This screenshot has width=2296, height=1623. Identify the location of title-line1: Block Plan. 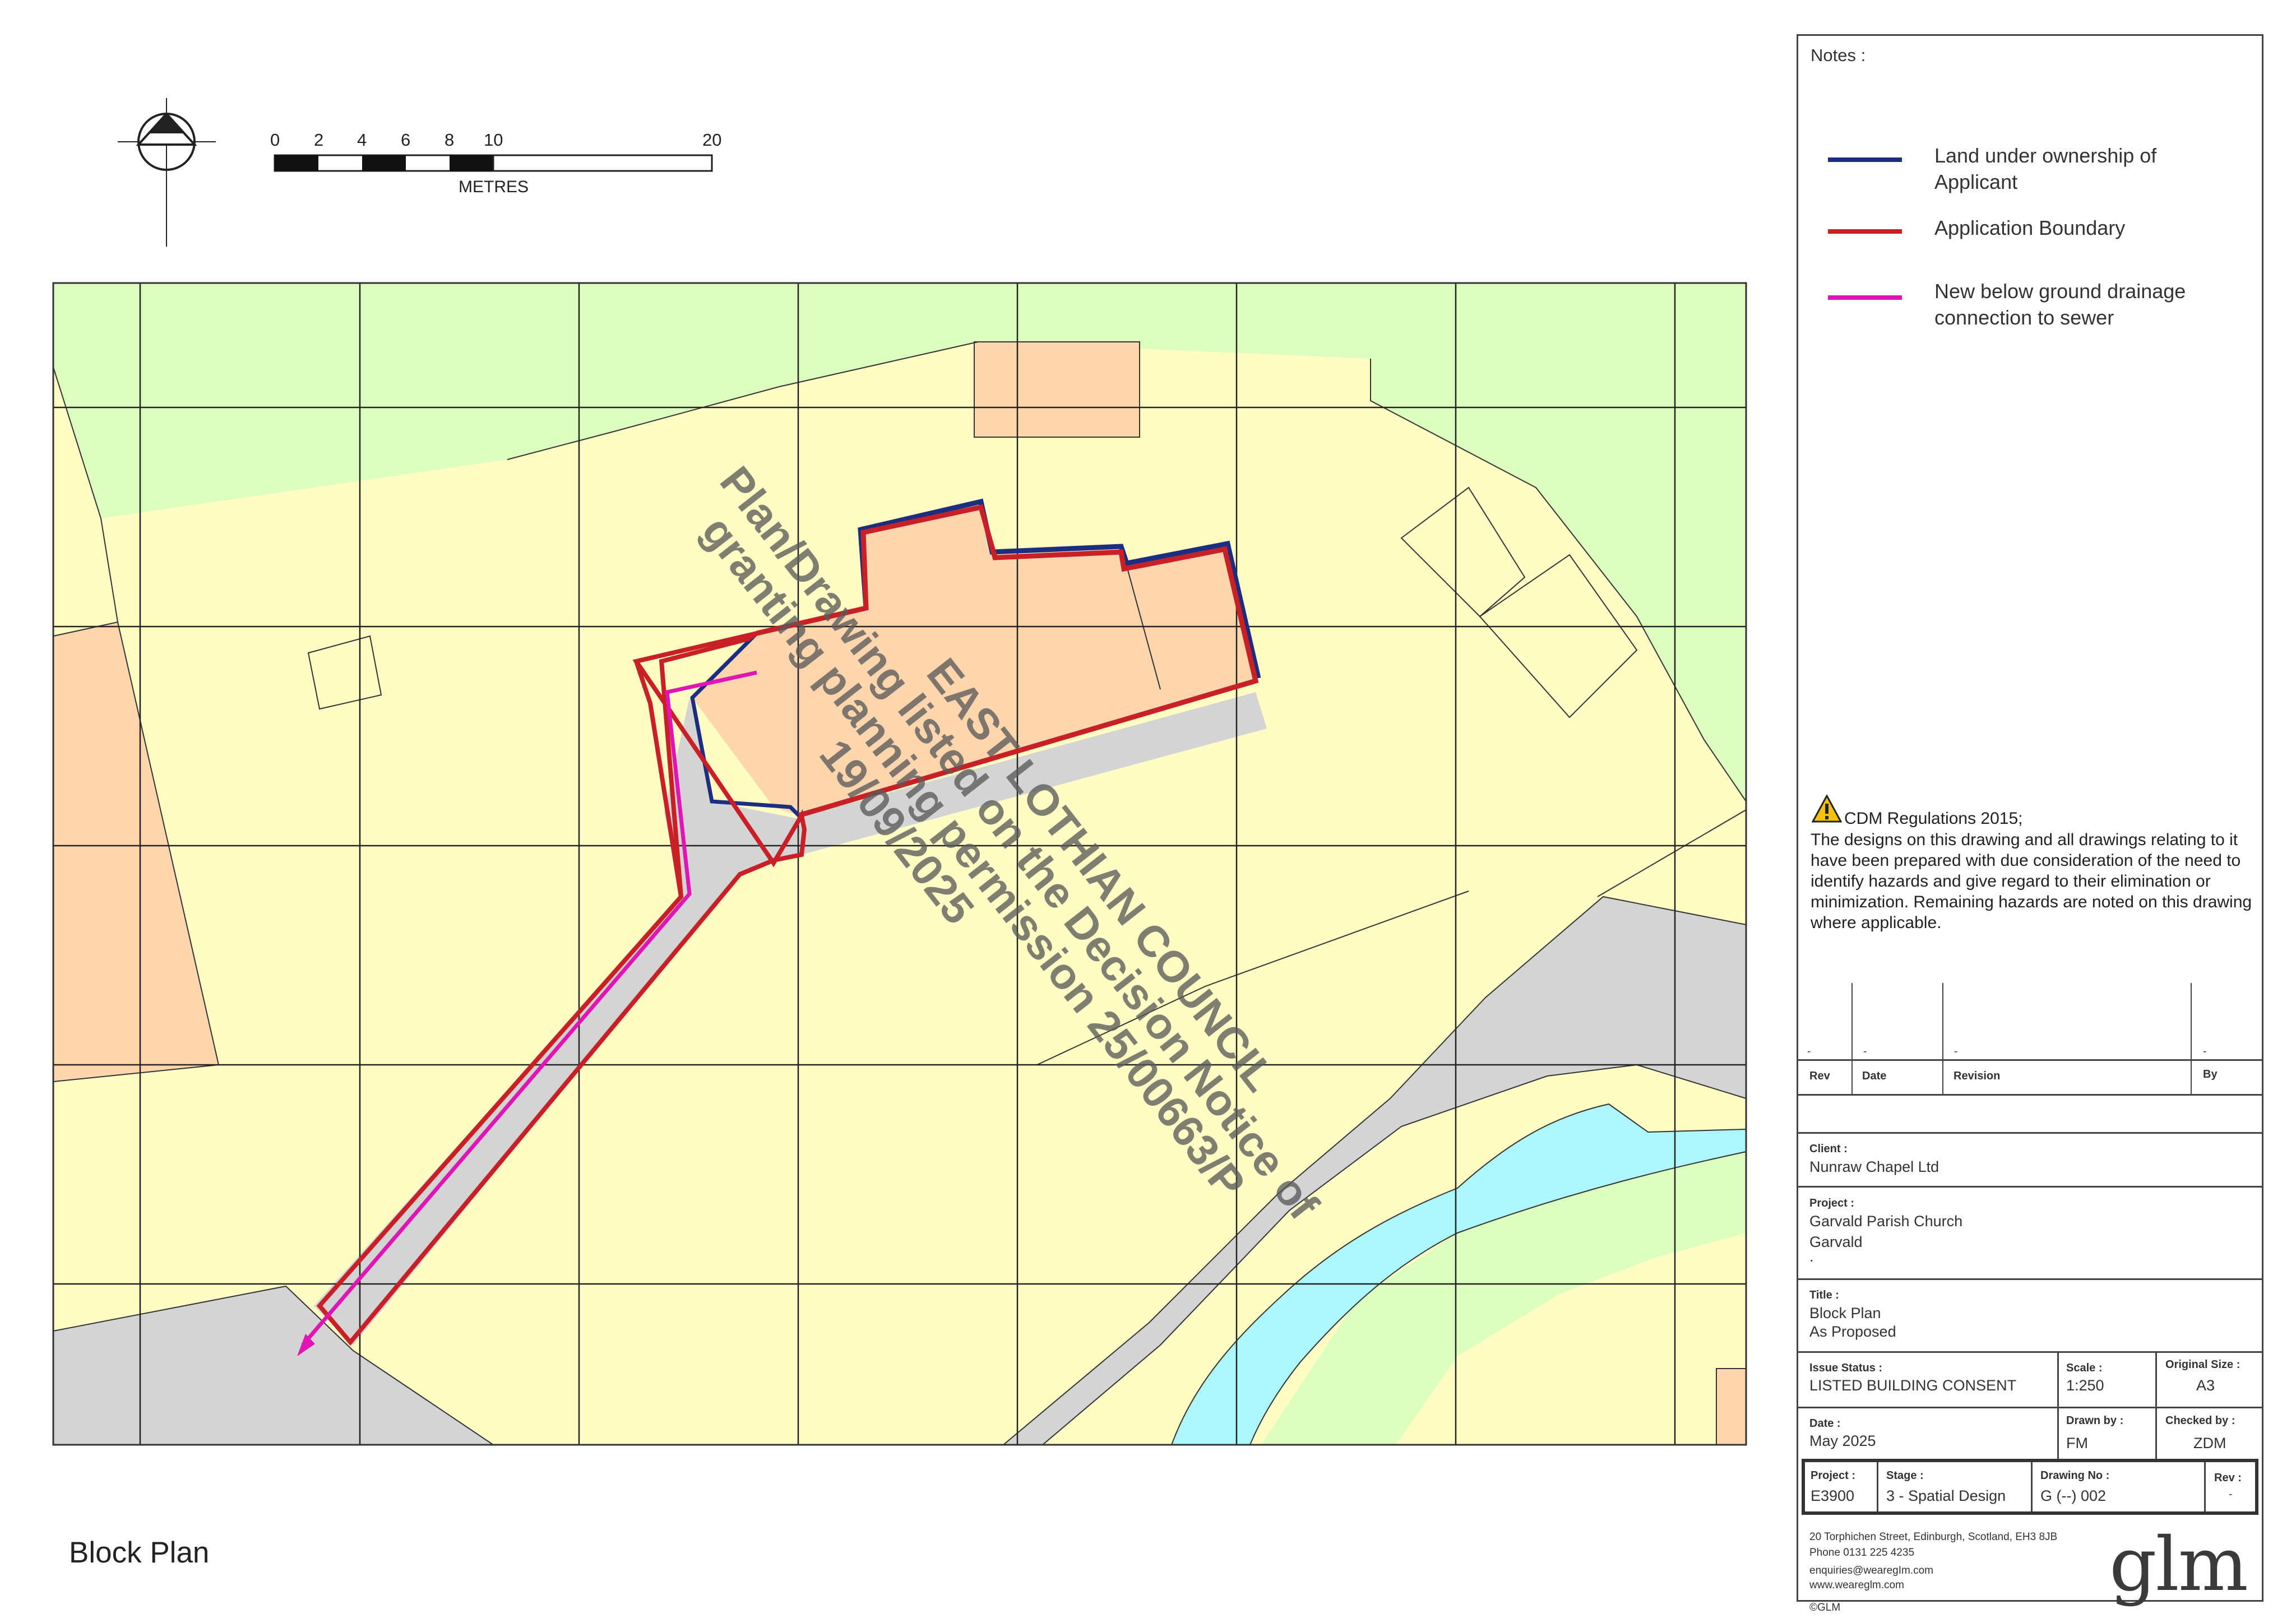
(1845, 1313).